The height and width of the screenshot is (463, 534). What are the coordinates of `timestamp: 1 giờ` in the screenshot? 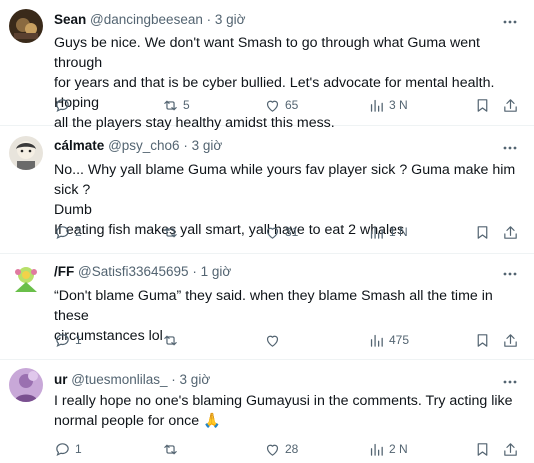 It's located at (216, 271).